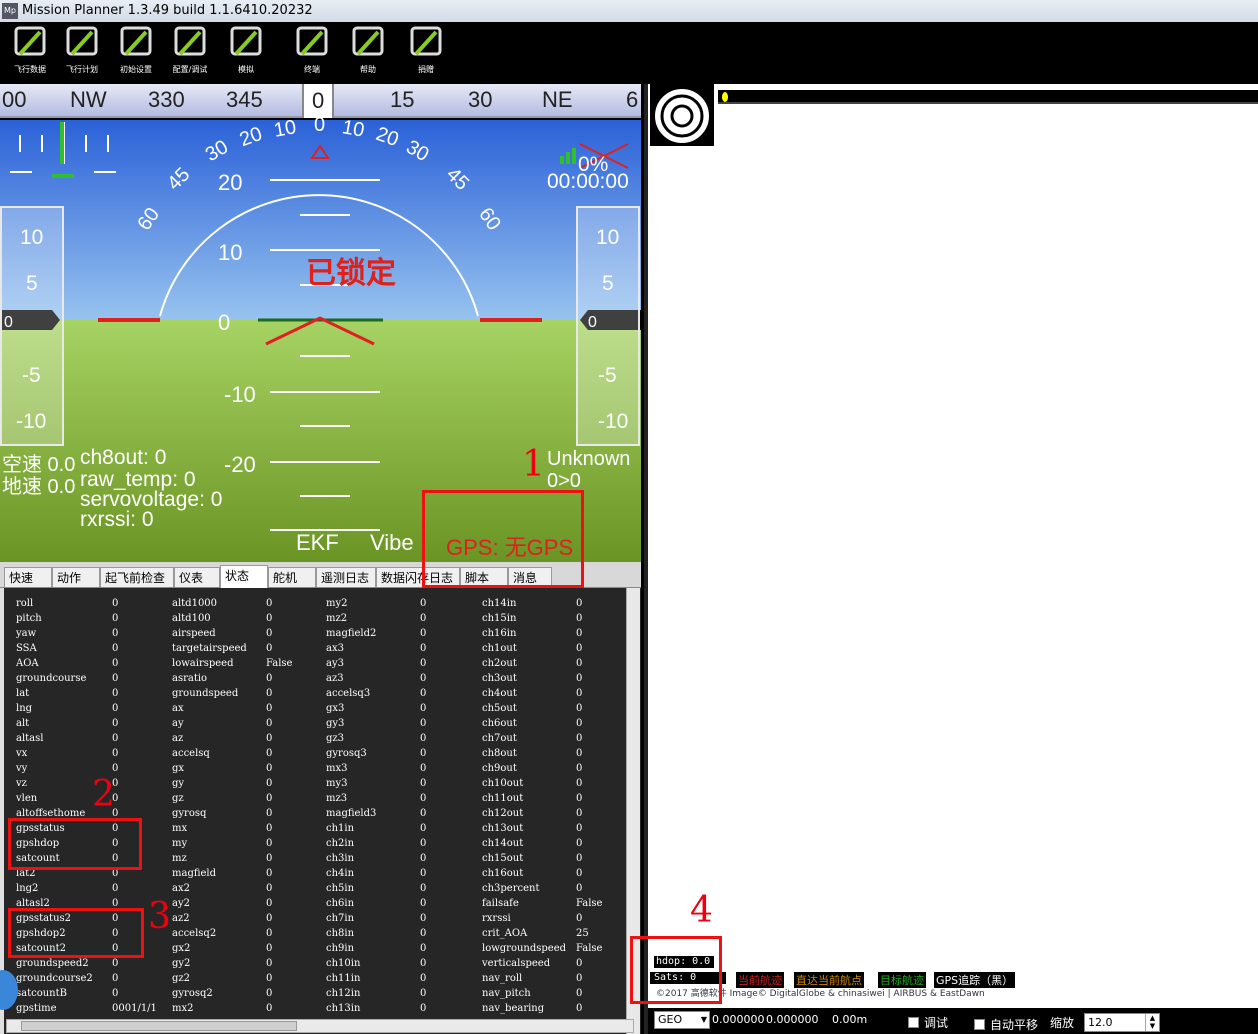 This screenshot has width=1258, height=1034. What do you see at coordinates (189, 813) in the screenshot?
I see `status-field-name: gyrosq` at bounding box center [189, 813].